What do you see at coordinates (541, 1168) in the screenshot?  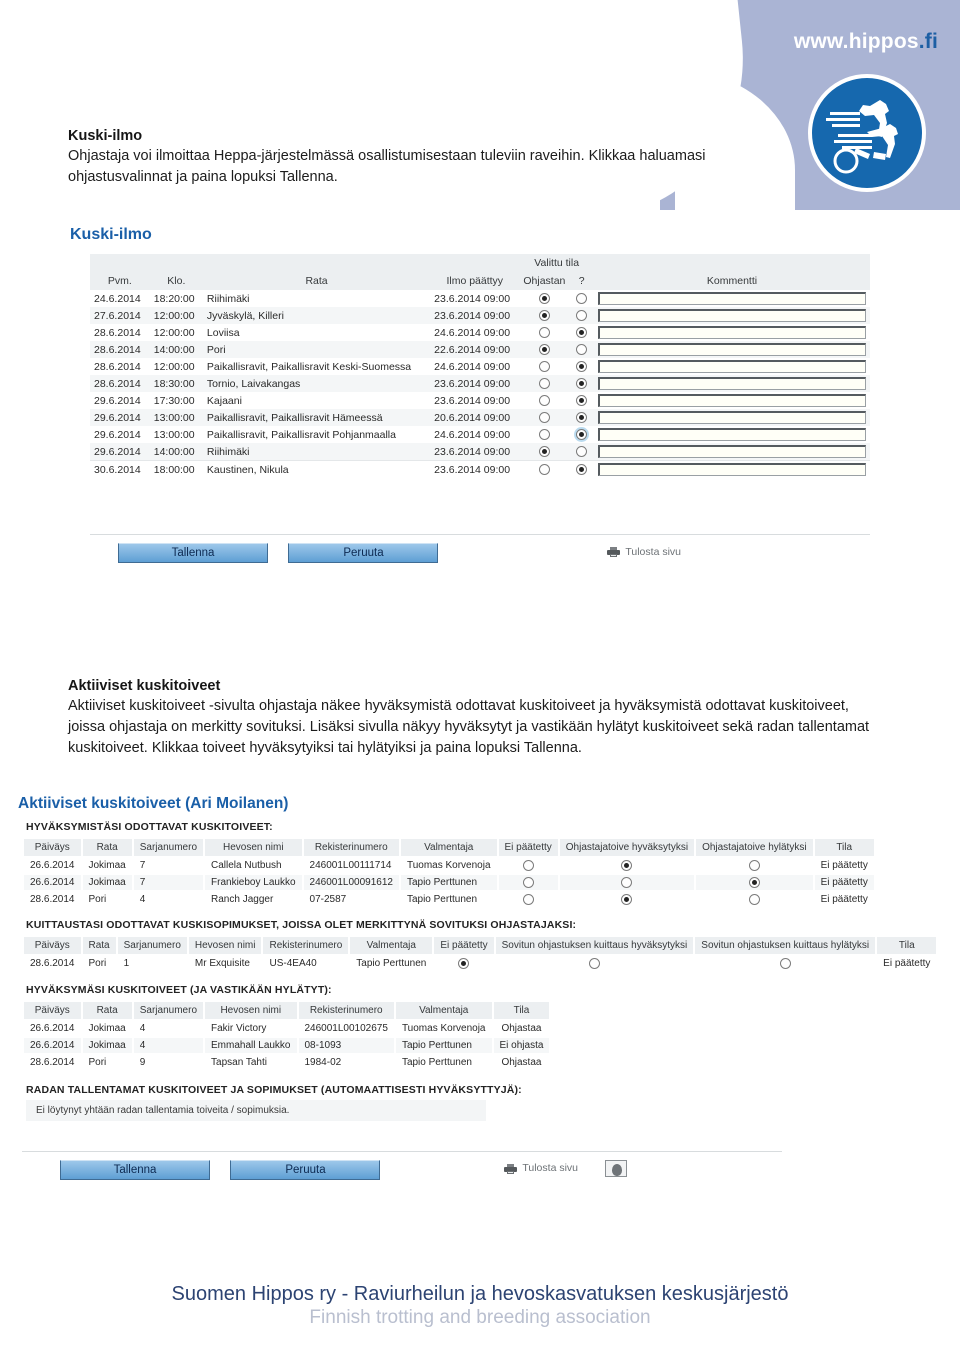 I see `print-page-link-panel2: Tulosta sivu` at bounding box center [541, 1168].